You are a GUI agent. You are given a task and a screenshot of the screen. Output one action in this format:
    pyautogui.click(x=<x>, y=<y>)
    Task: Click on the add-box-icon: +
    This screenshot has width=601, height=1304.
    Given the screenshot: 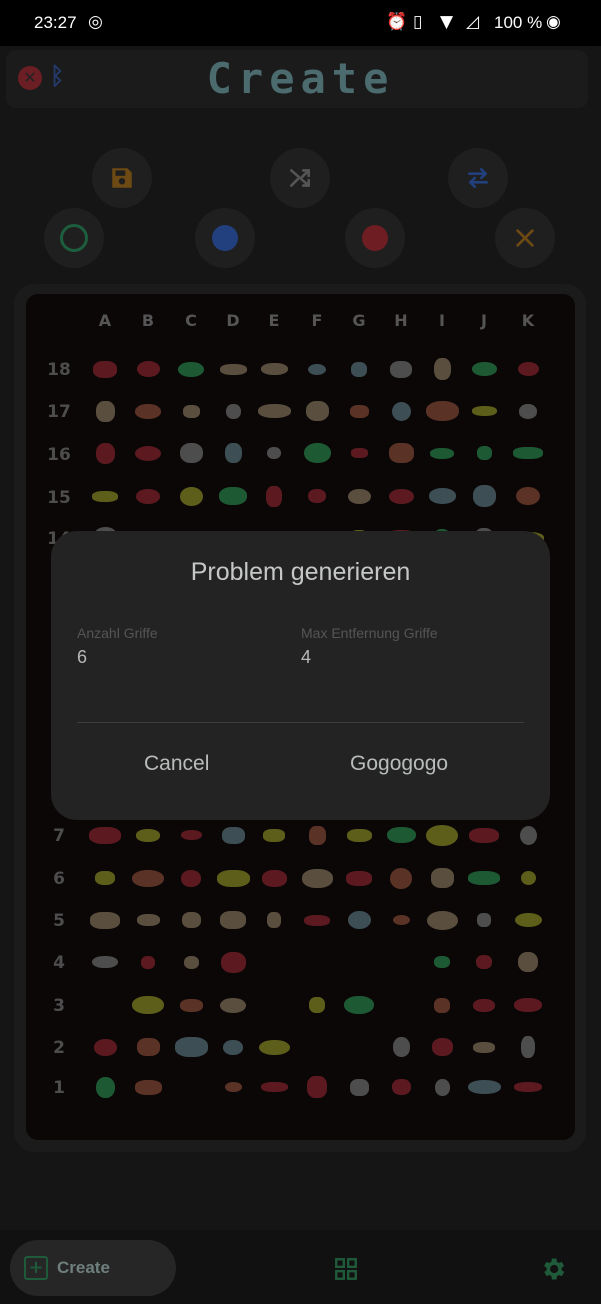 What is the action you would take?
    pyautogui.click(x=36, y=1268)
    